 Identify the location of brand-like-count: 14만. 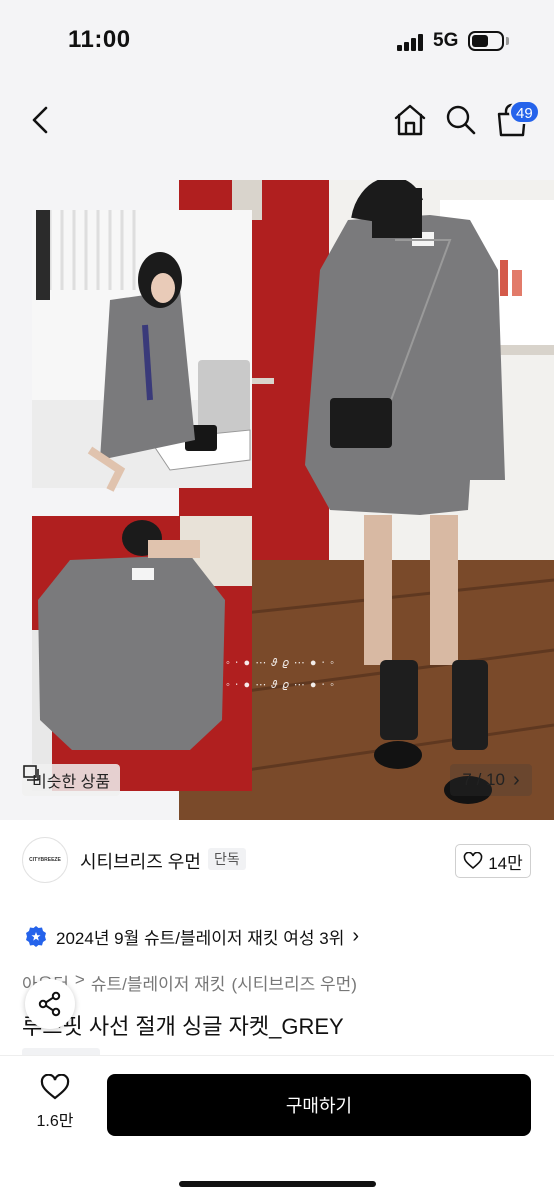
(505, 863).